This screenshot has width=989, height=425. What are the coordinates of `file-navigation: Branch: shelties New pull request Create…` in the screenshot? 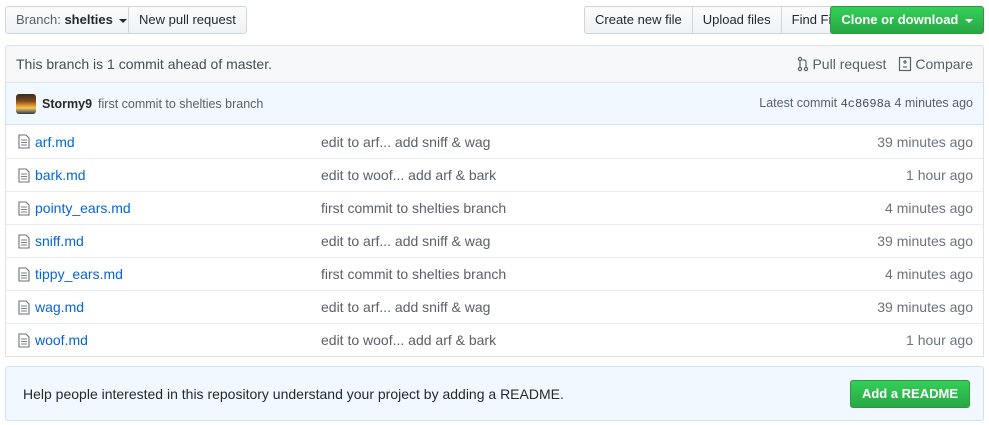 It's located at (494, 20).